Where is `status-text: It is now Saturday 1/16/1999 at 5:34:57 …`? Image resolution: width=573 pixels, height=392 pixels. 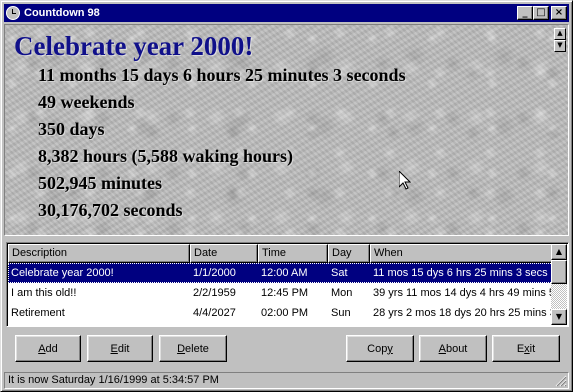 status-text: It is now Saturday 1/16/1999 at 5:34:57 … is located at coordinates (113, 380).